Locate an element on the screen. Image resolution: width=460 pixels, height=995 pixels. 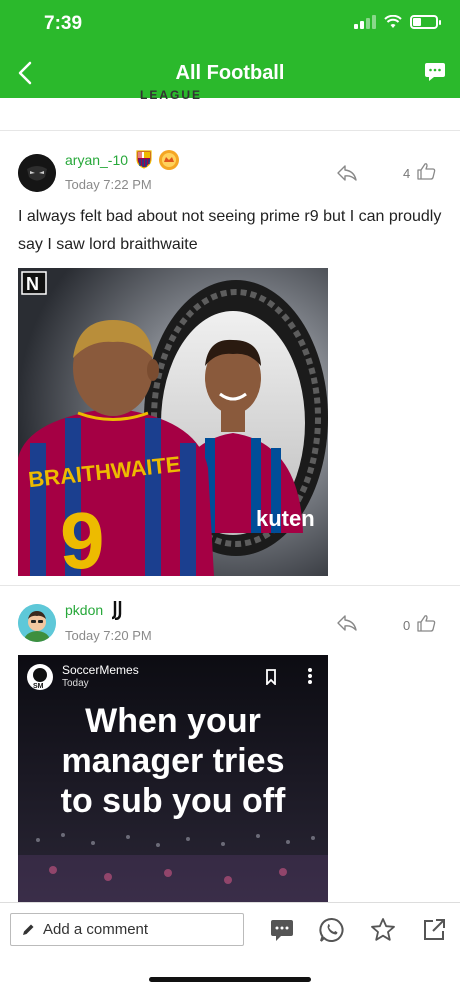
username: aryan_-10 is located at coordinates (96, 160).